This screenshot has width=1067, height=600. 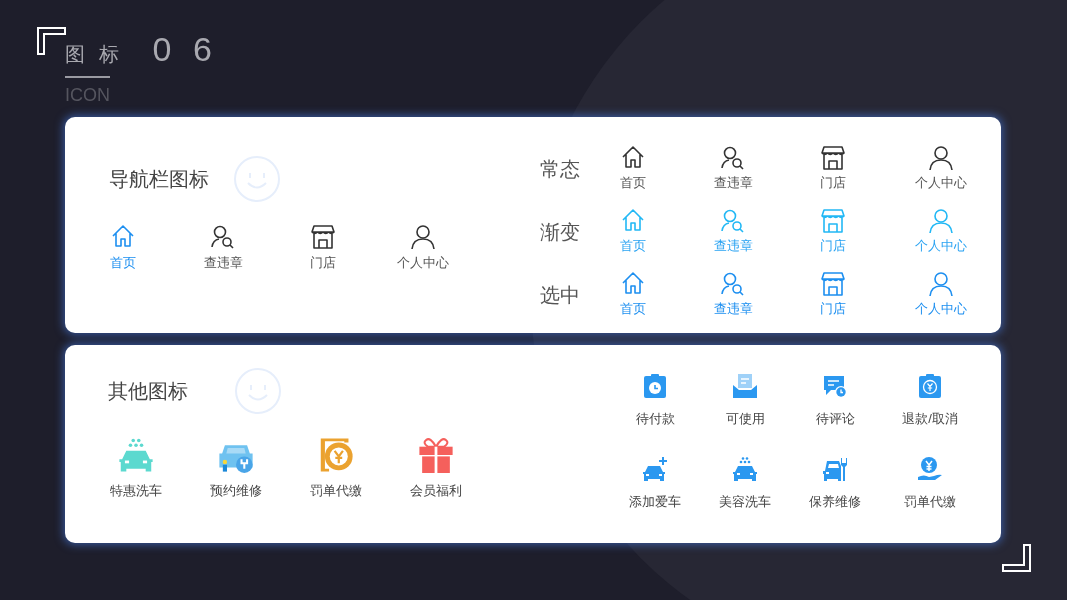 What do you see at coordinates (745, 502) in the screenshot?
I see `icon-label: 美容洗车` at bounding box center [745, 502].